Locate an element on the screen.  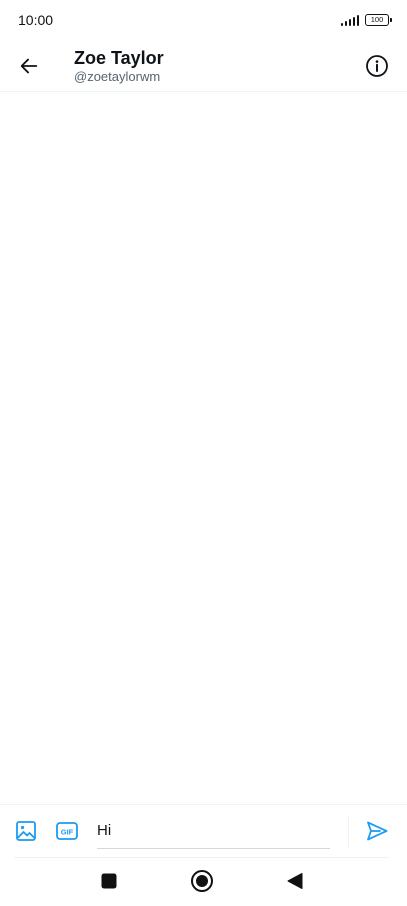
battery-icon: 100 is located at coordinates (378, 20).